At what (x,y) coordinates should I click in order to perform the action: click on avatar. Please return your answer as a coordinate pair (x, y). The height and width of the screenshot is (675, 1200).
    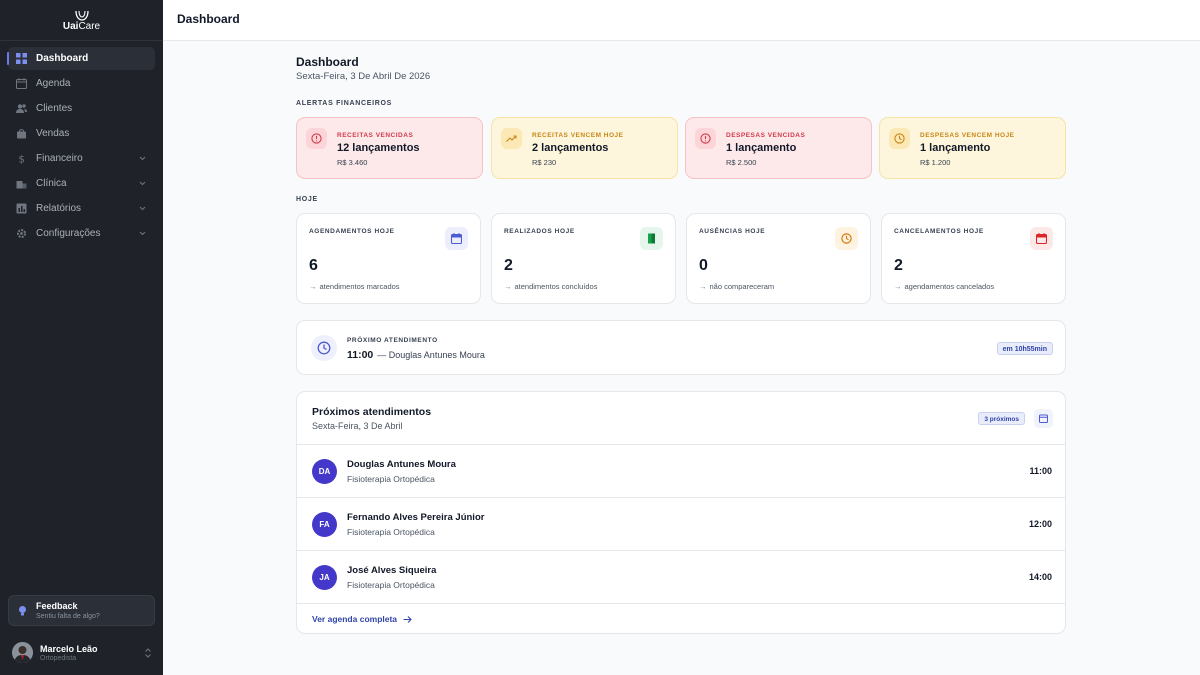
    Looking at the image, I should click on (22, 652).